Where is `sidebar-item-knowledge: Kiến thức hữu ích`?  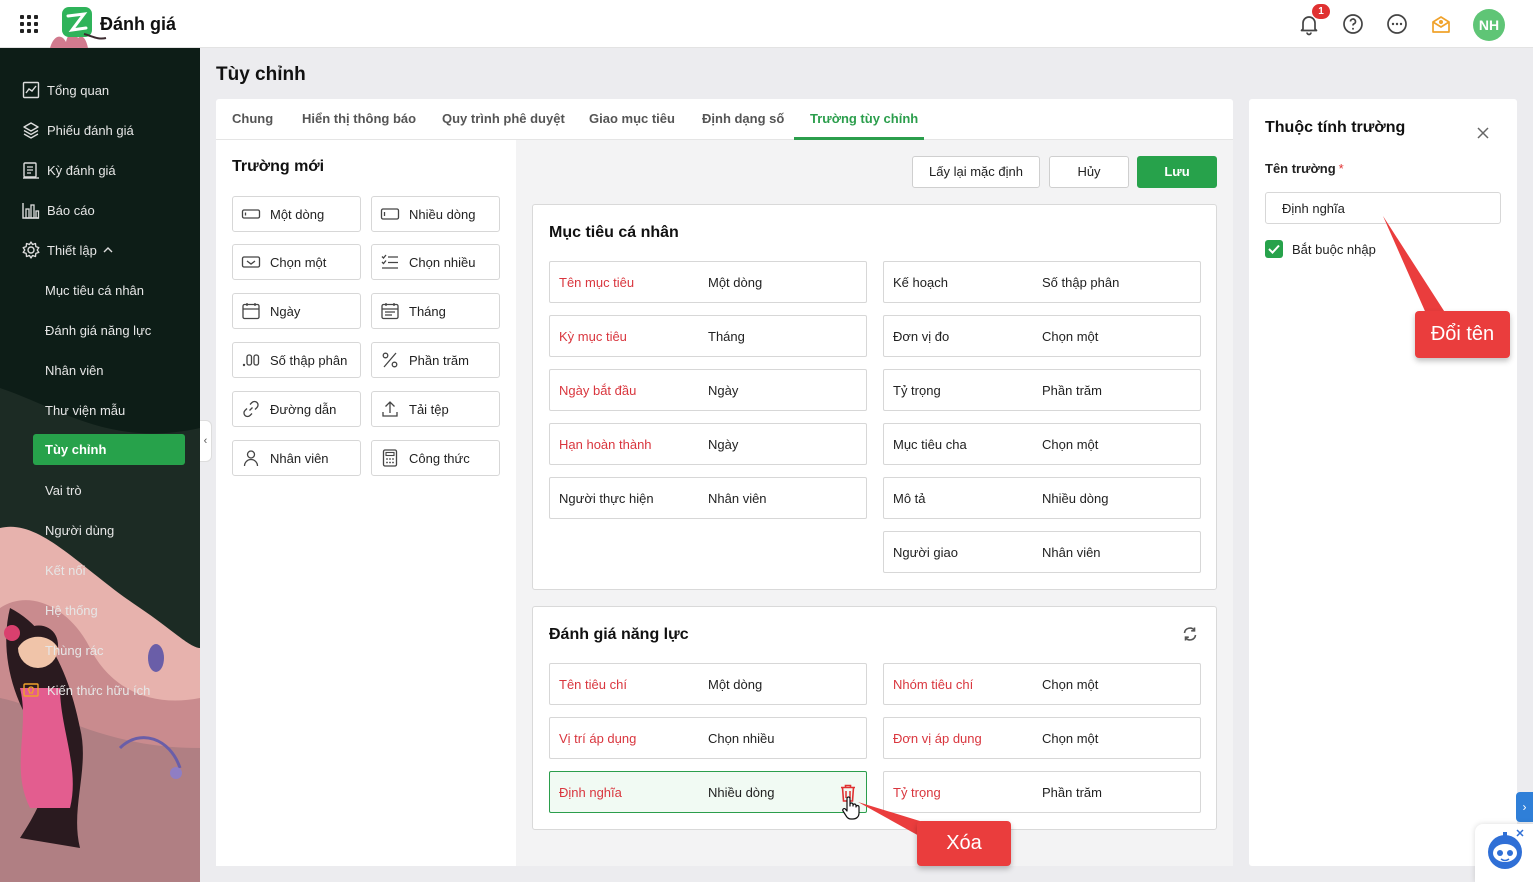
sidebar-item-knowledge: Kiến thức hữu ích is located at coordinates (100, 690).